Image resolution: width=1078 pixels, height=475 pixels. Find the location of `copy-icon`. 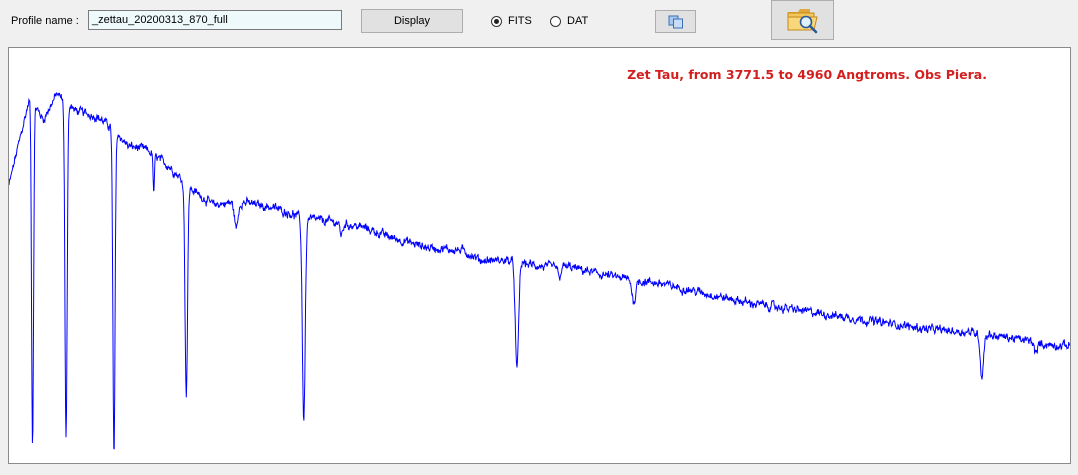

copy-icon is located at coordinates (675, 21).